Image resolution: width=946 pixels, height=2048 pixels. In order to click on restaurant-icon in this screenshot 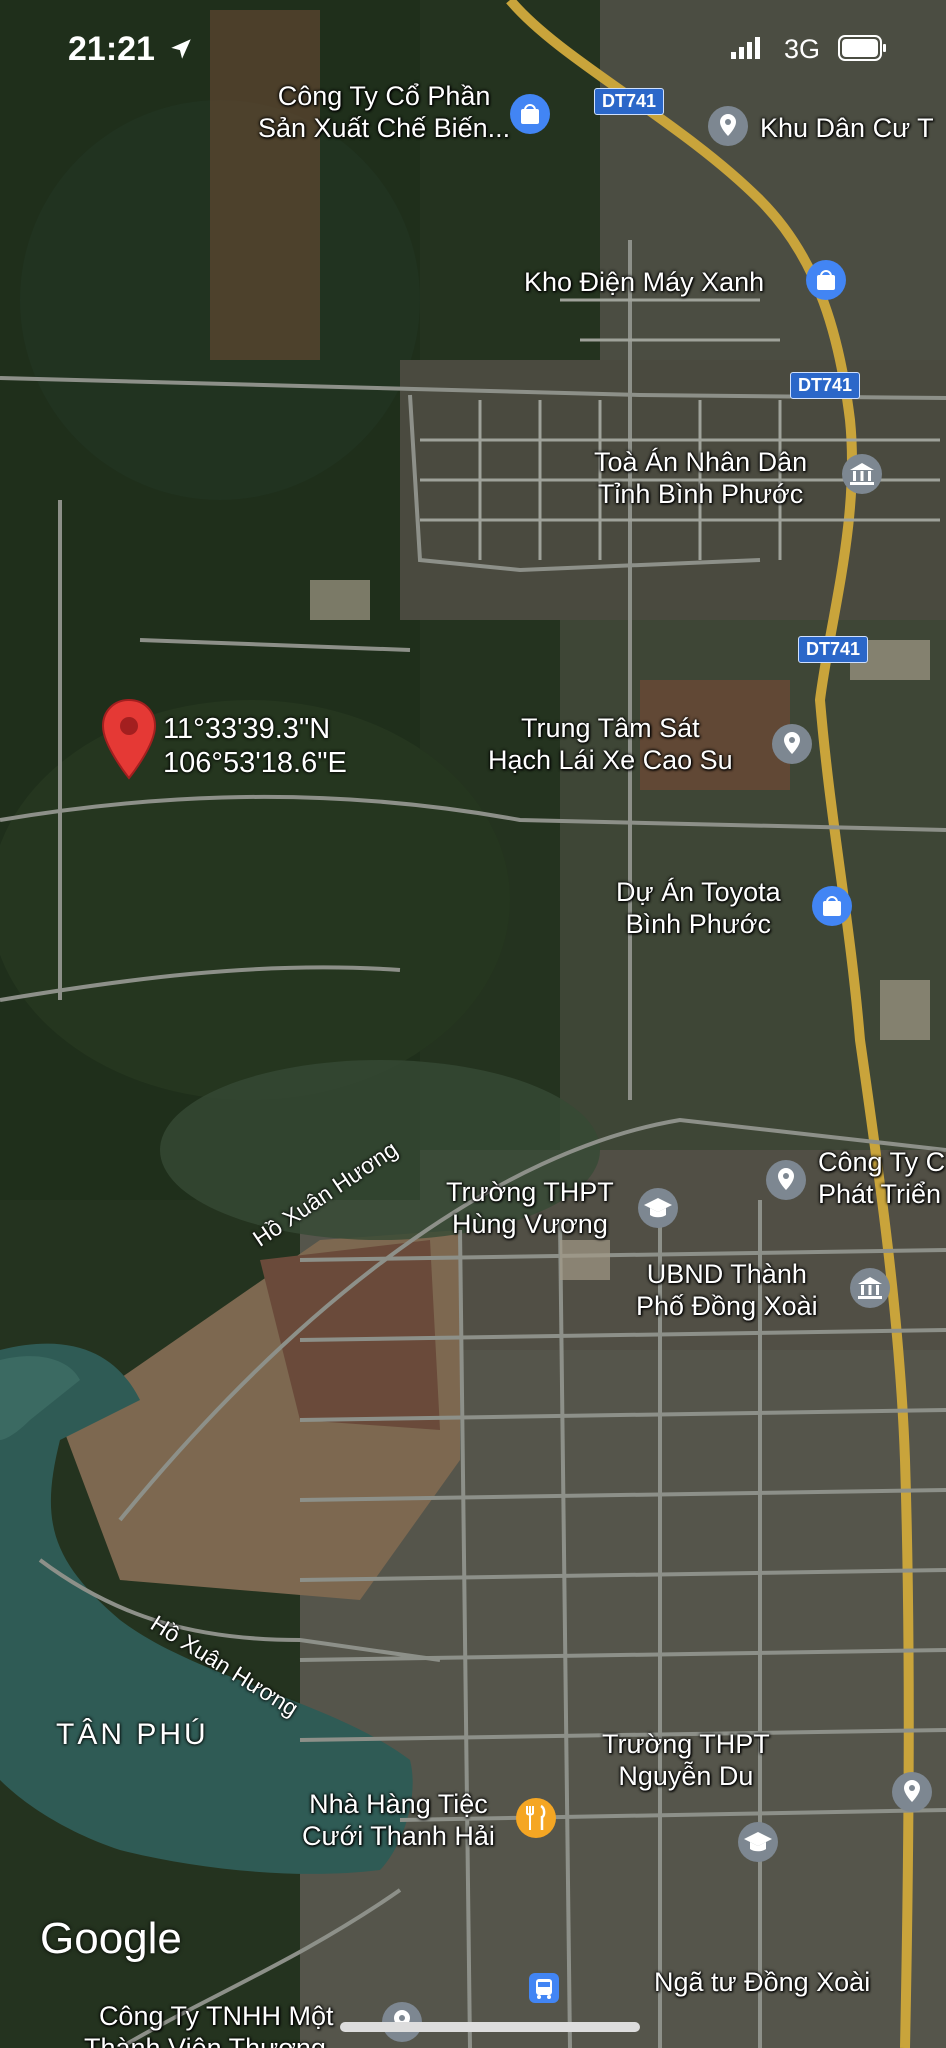, I will do `click(536, 1818)`.